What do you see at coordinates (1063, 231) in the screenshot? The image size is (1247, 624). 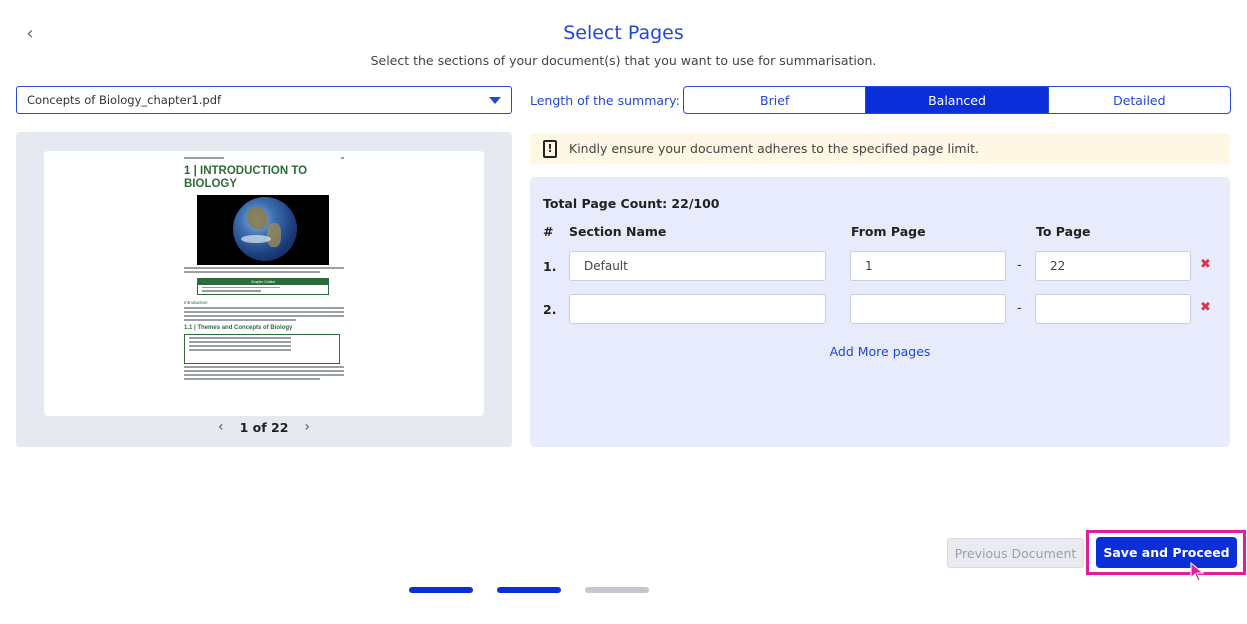 I see `column-header-to-page: To Page` at bounding box center [1063, 231].